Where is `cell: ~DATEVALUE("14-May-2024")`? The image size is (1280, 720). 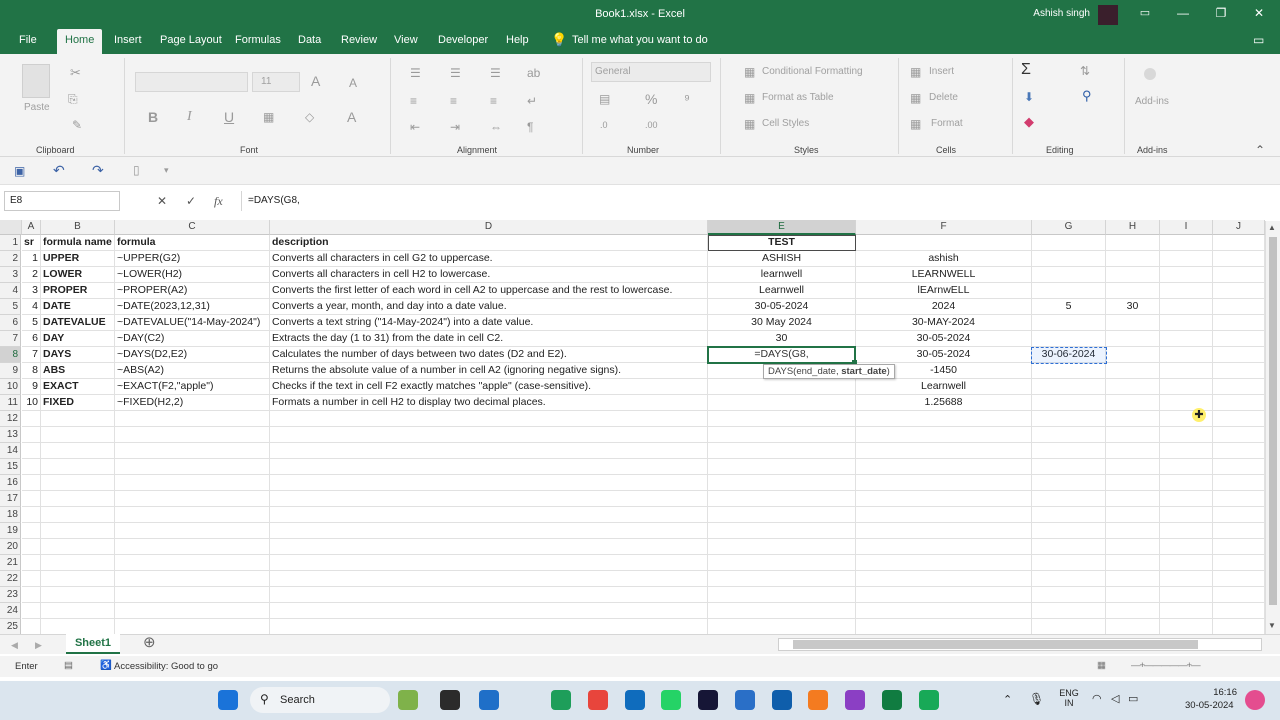 cell: ~DATEVALUE("14-May-2024") is located at coordinates (192, 323).